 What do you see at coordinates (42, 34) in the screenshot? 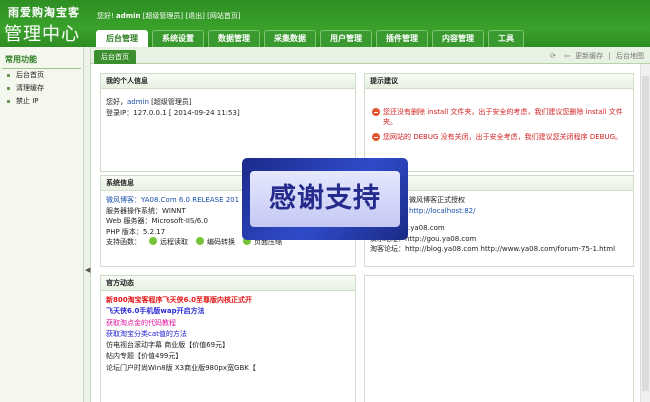
I see `brand-title: 管理中心` at bounding box center [42, 34].